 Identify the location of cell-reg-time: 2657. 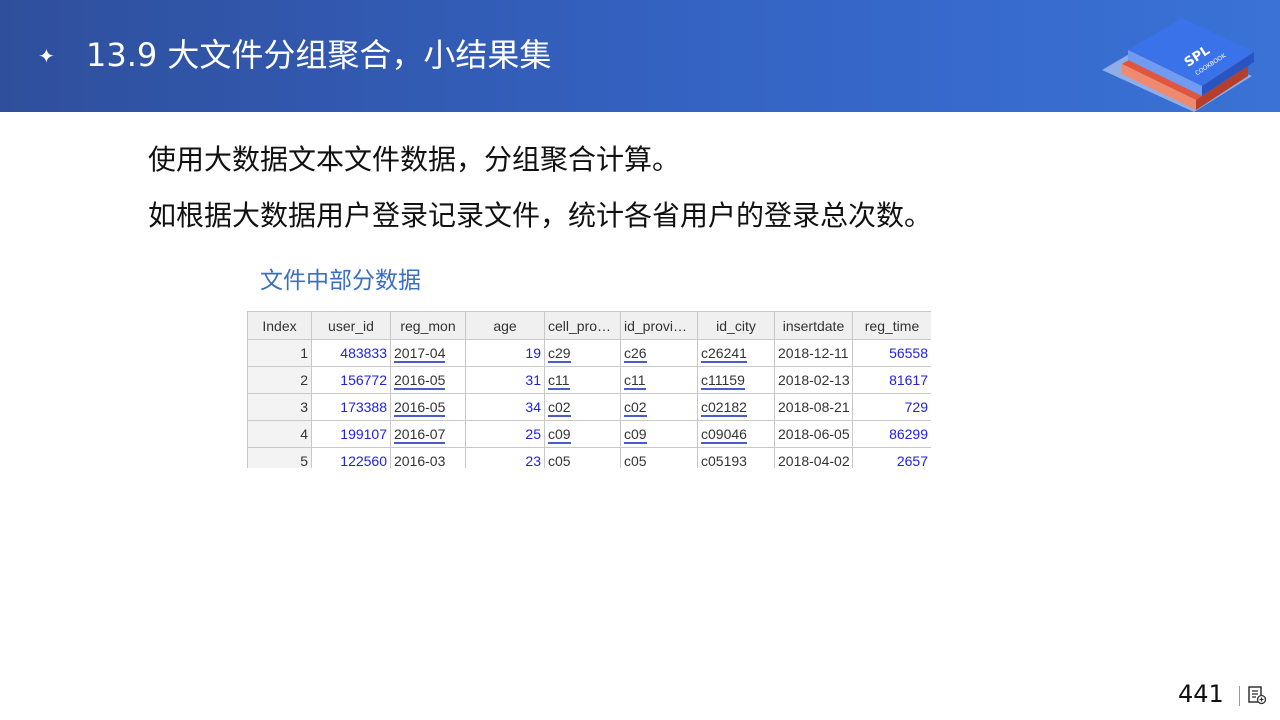
(891, 457).